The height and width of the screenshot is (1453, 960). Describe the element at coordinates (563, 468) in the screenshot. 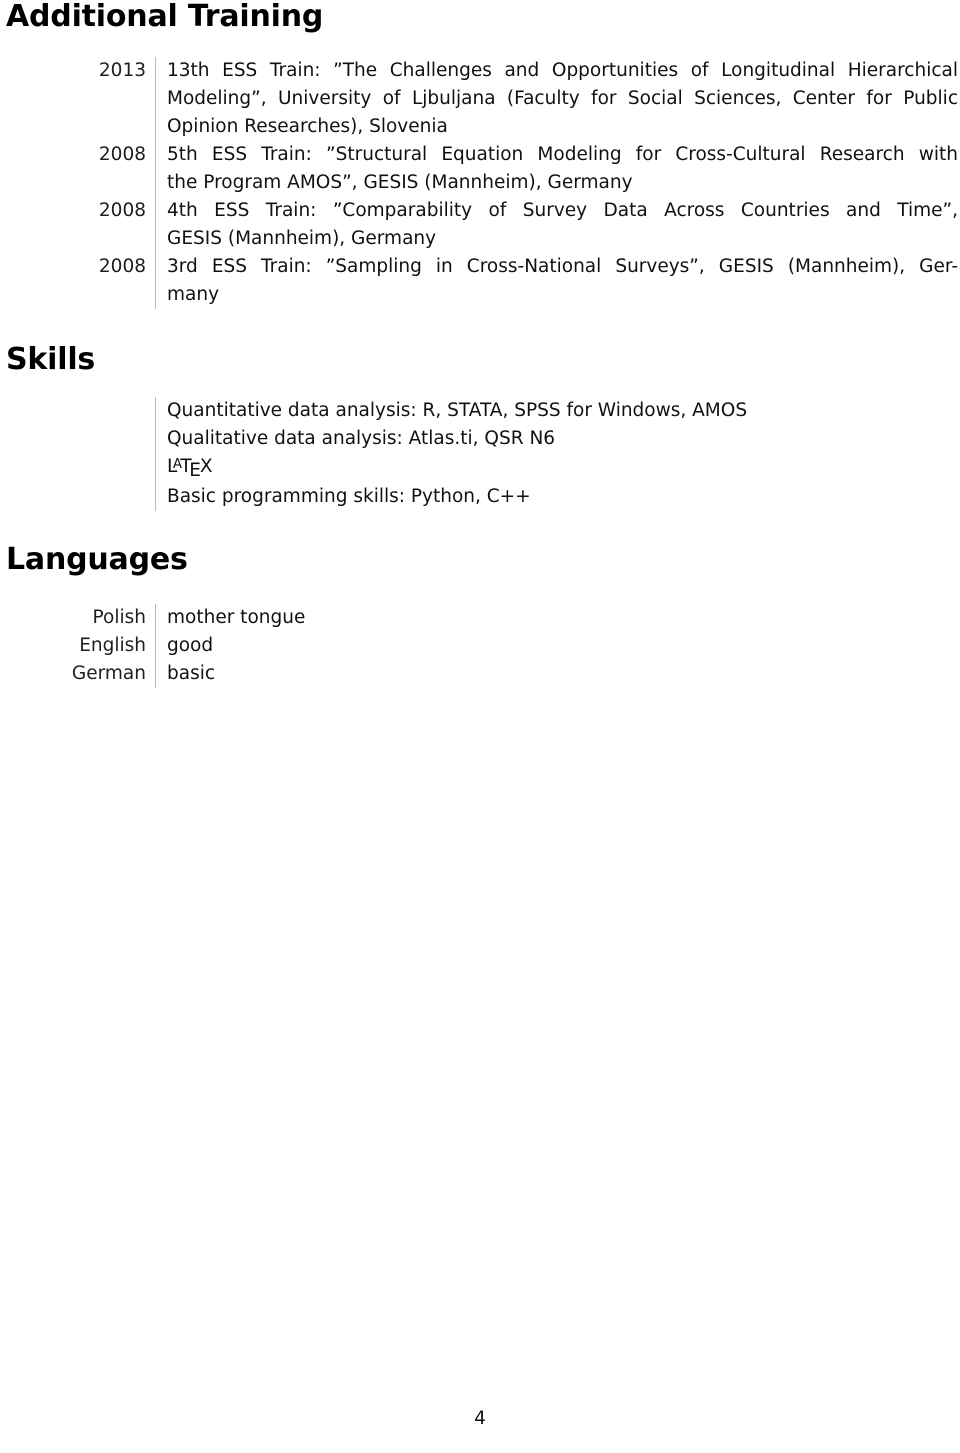

I see `skill-item-latex: LATEX` at that location.